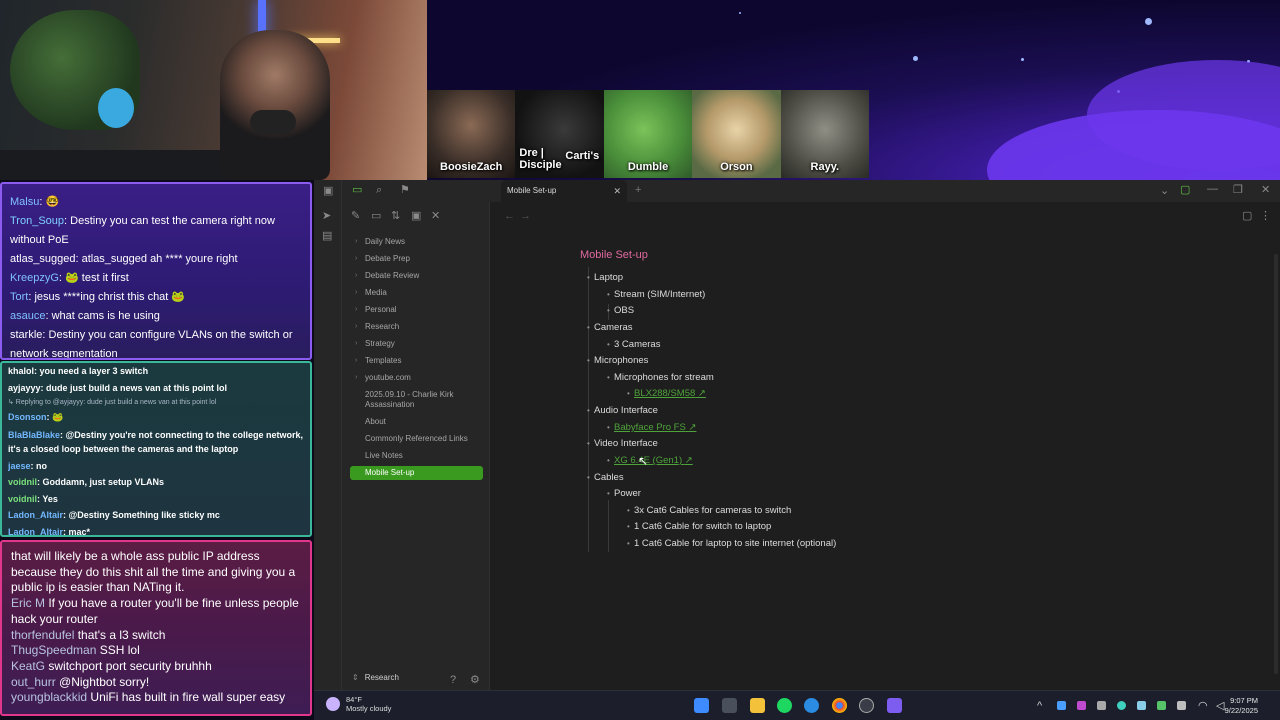  What do you see at coordinates (701, 705) in the screenshot?
I see `start-icon` at bounding box center [701, 705].